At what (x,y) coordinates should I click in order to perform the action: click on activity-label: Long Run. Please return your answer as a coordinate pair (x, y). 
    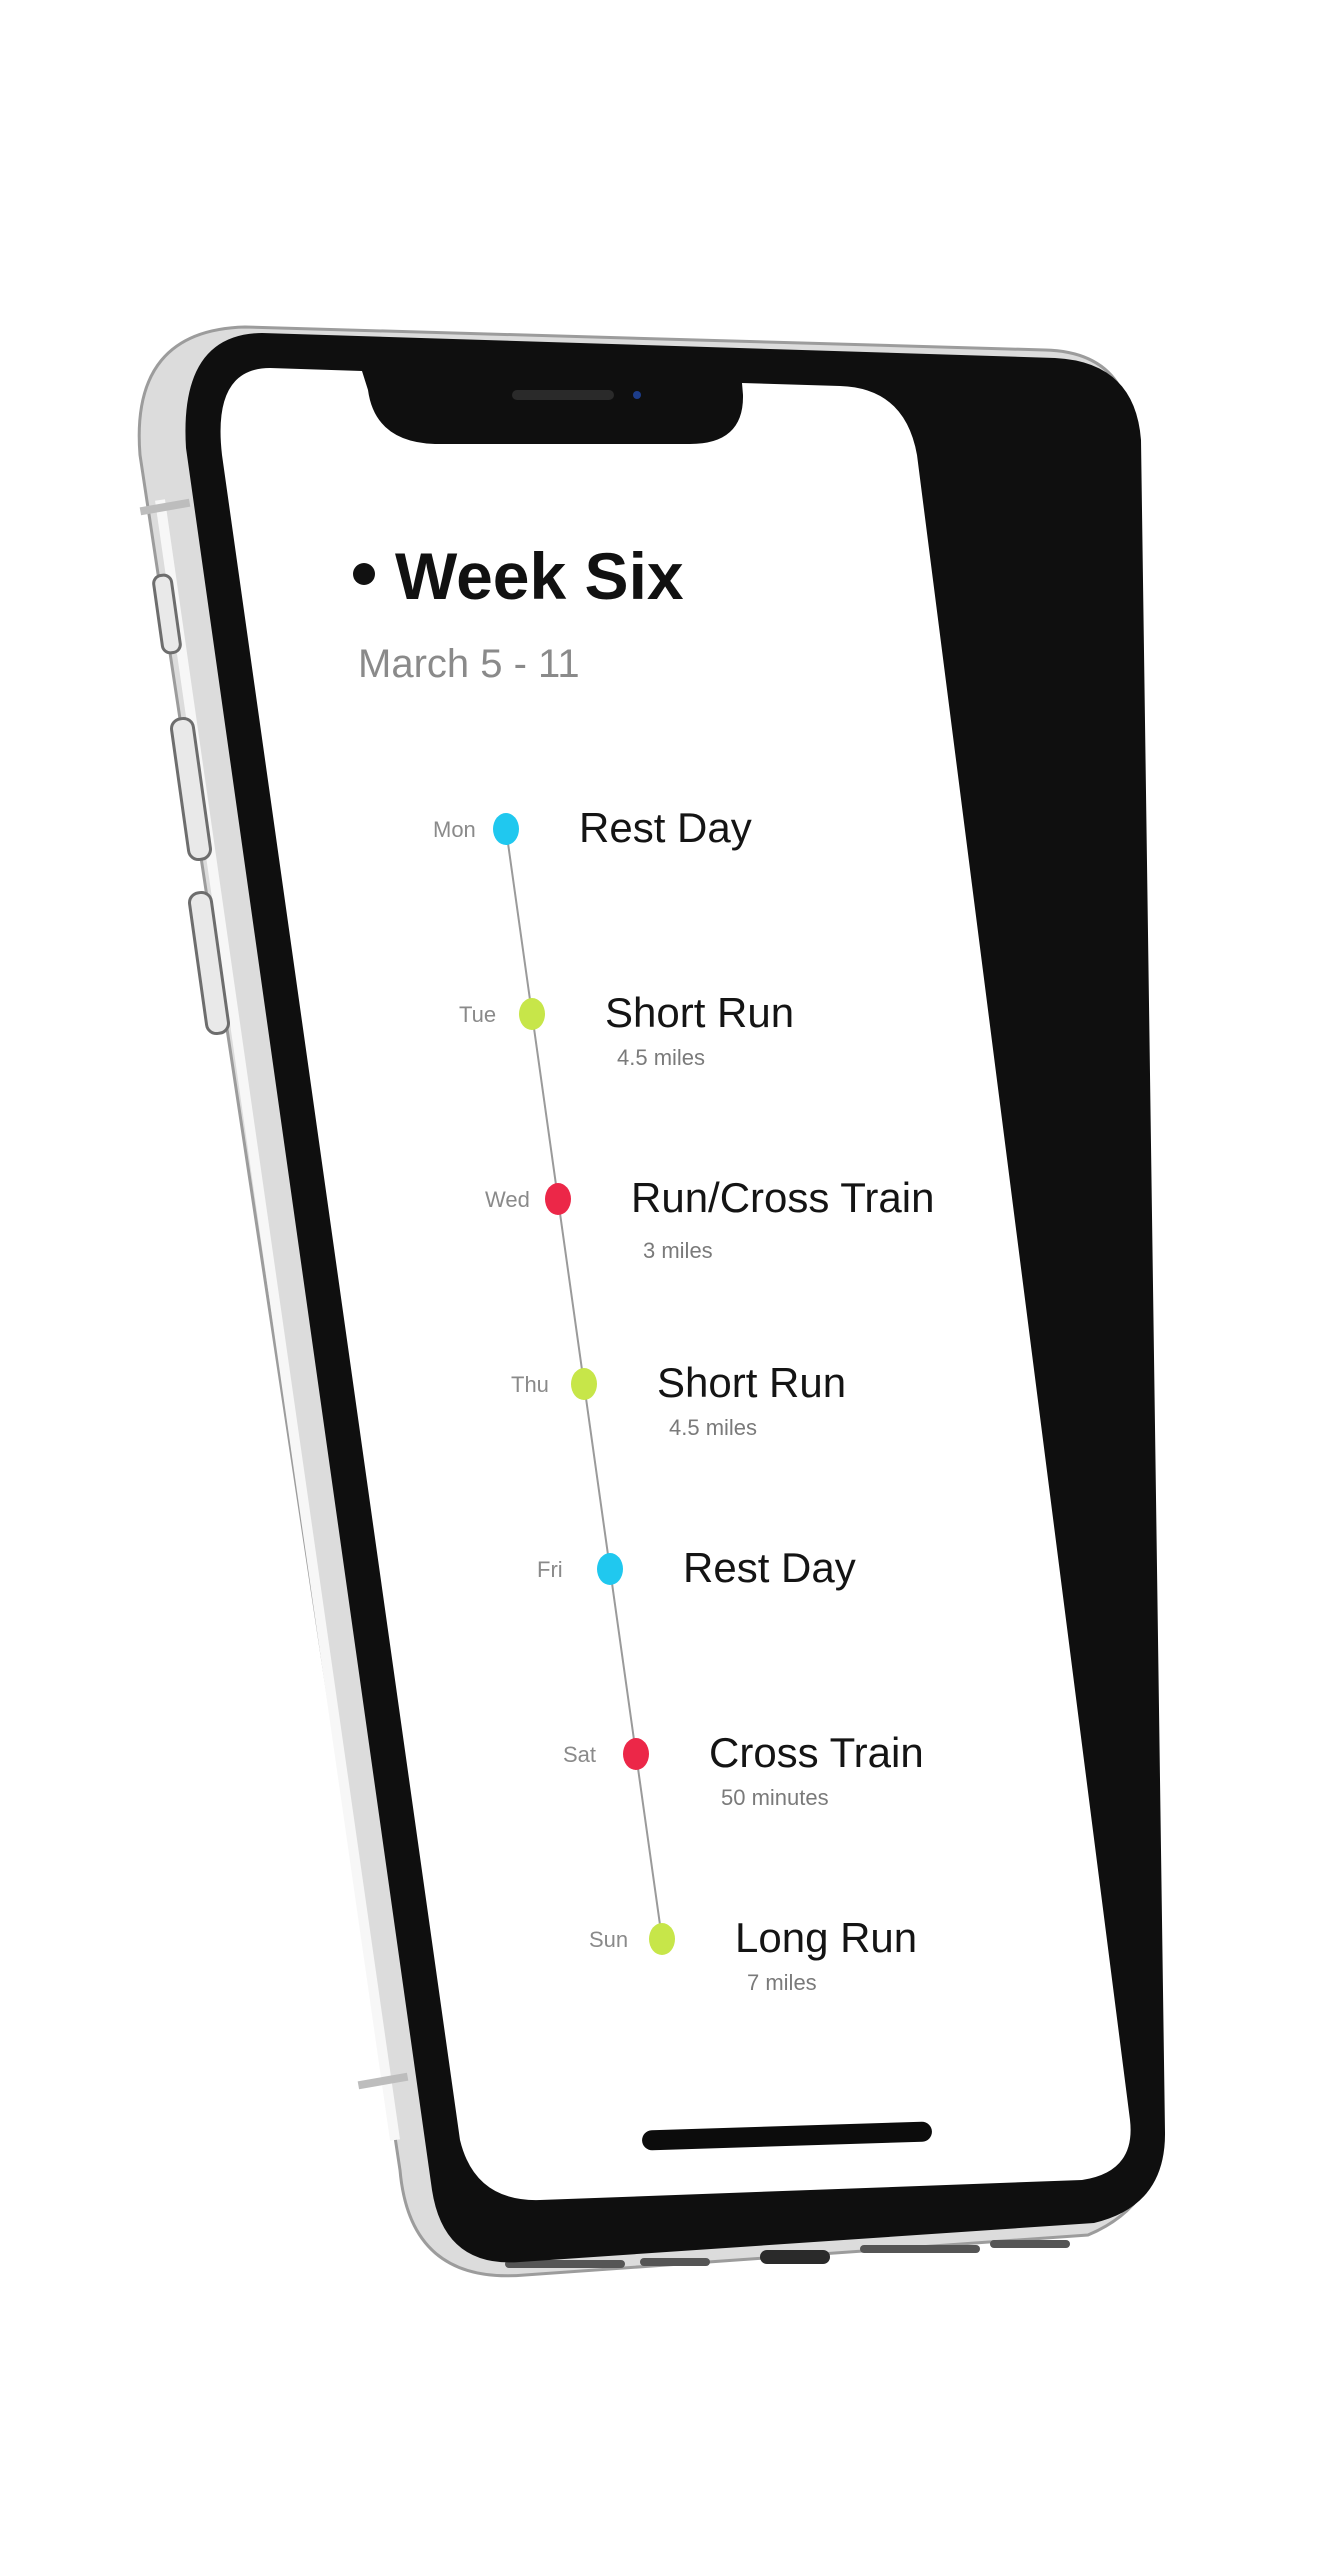
    Looking at the image, I should click on (826, 1937).